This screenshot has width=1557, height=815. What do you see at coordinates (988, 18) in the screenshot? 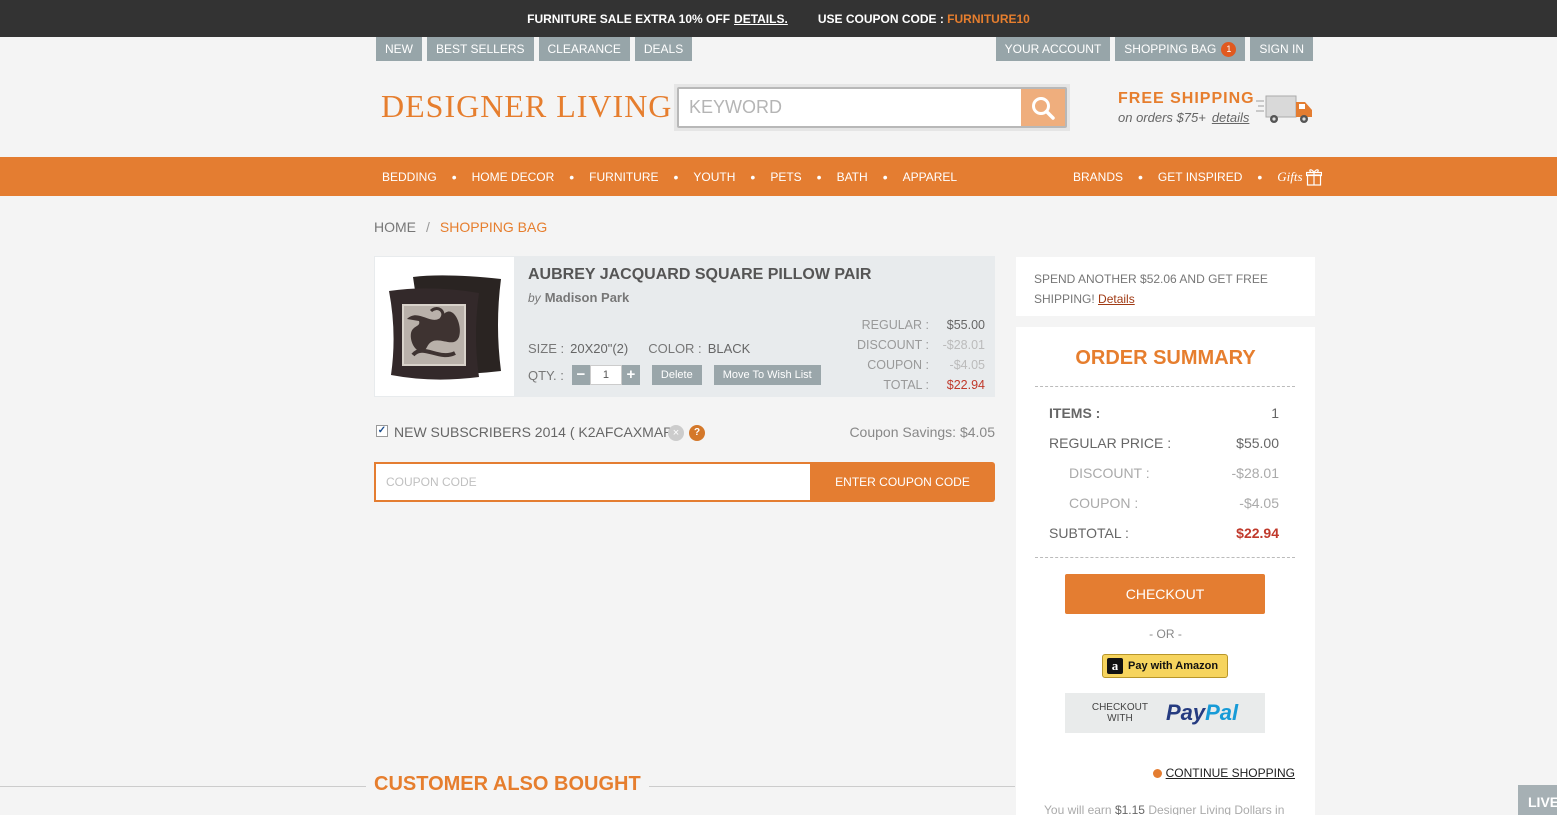
I see `promo-coupon-code: FURNITURE10` at bounding box center [988, 18].